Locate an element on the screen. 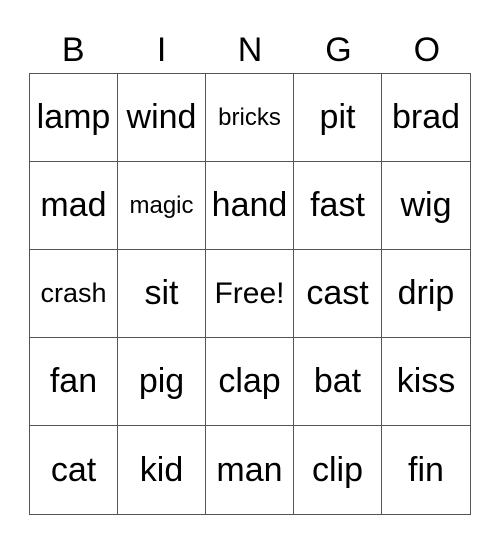 The width and height of the screenshot is (500, 544). bingo-cell: pit is located at coordinates (338, 118).